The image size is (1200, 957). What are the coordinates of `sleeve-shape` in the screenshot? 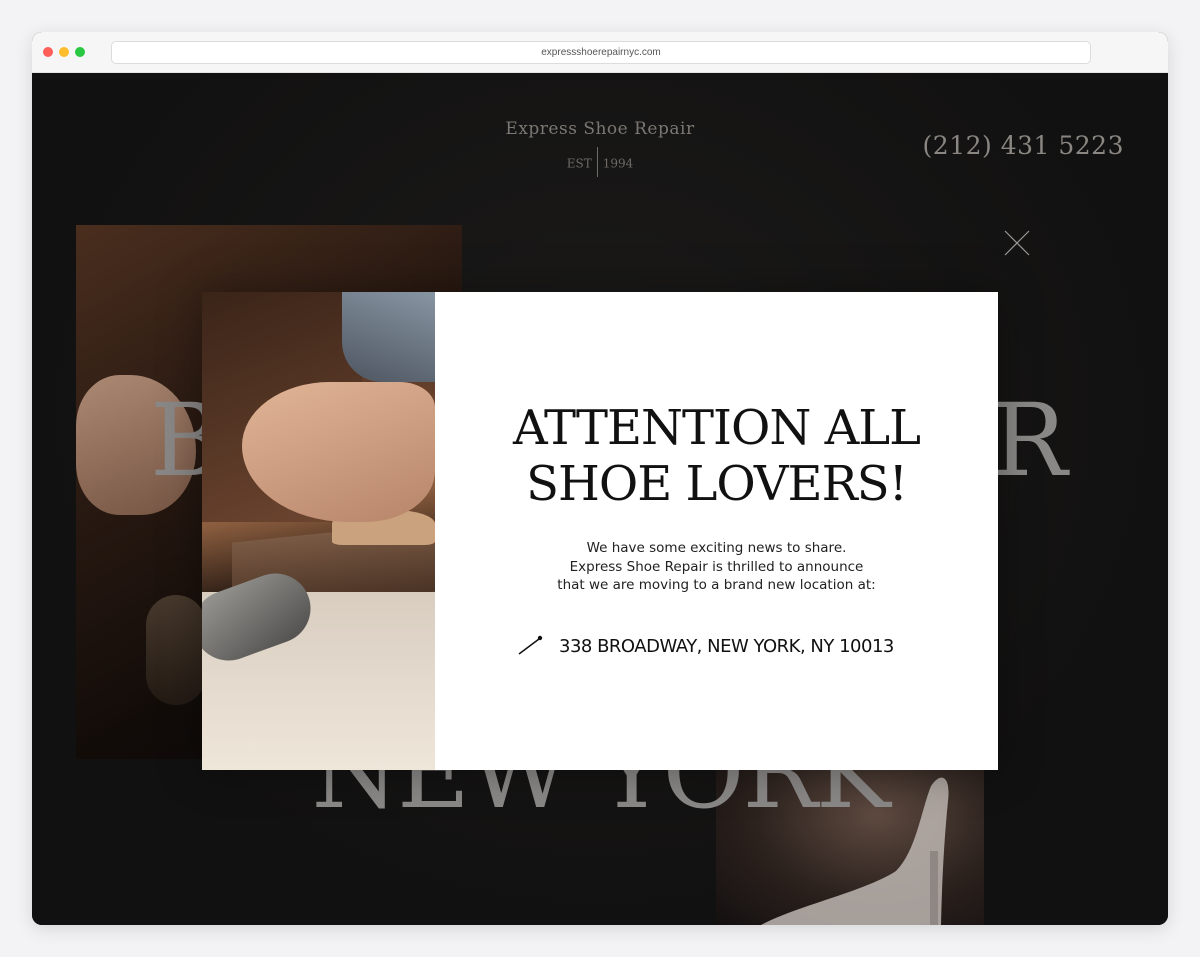 It's located at (388, 337).